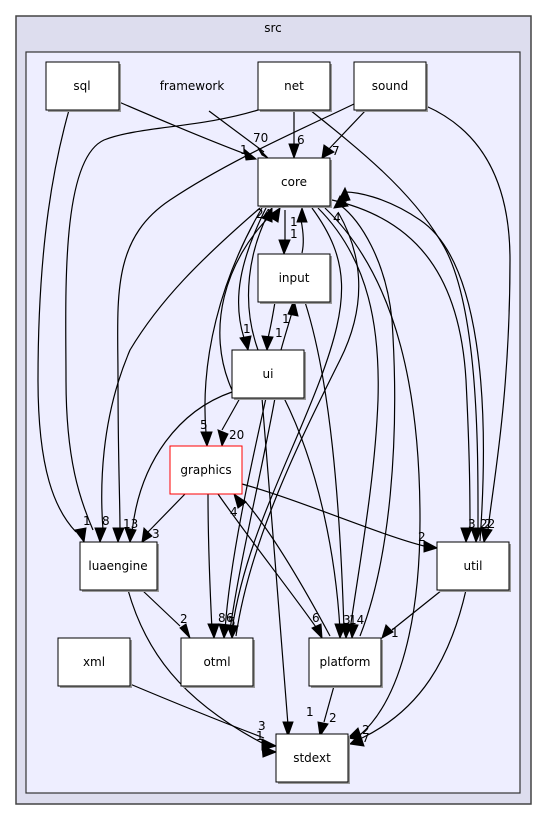 This screenshot has height=820, width=547. Describe the element at coordinates (106, 521) in the screenshot. I see `edge-label-net-luaengine: 8` at that location.